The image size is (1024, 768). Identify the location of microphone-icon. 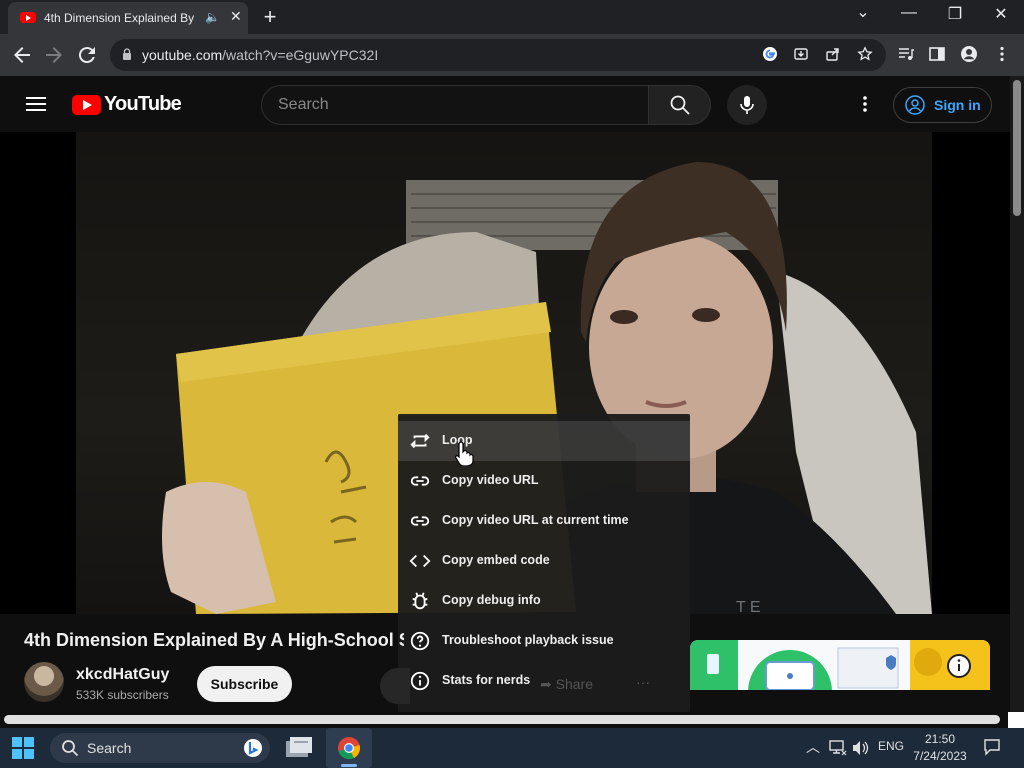
(747, 105).